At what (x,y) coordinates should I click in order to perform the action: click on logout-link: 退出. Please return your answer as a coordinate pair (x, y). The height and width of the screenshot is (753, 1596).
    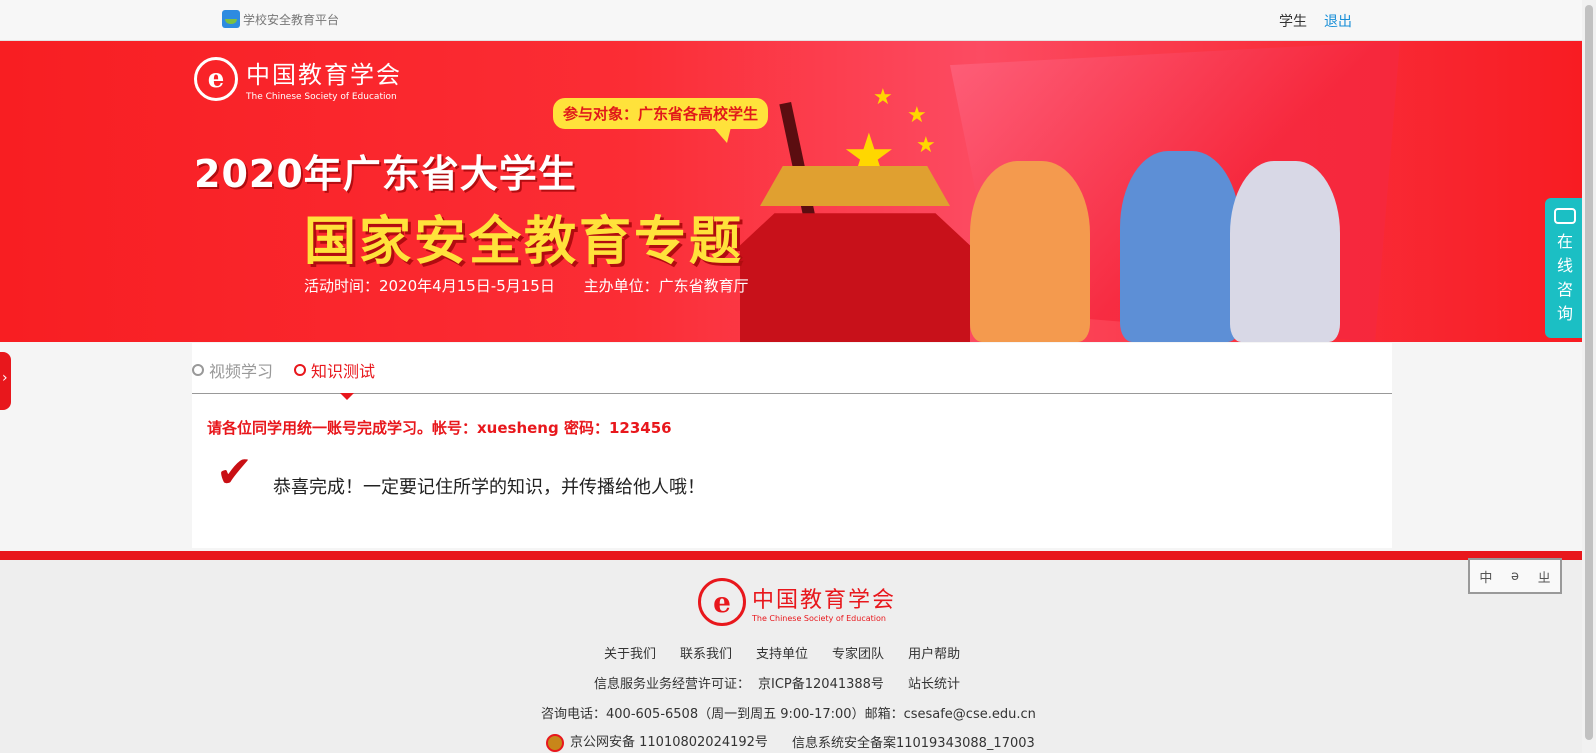
    Looking at the image, I should click on (1338, 21).